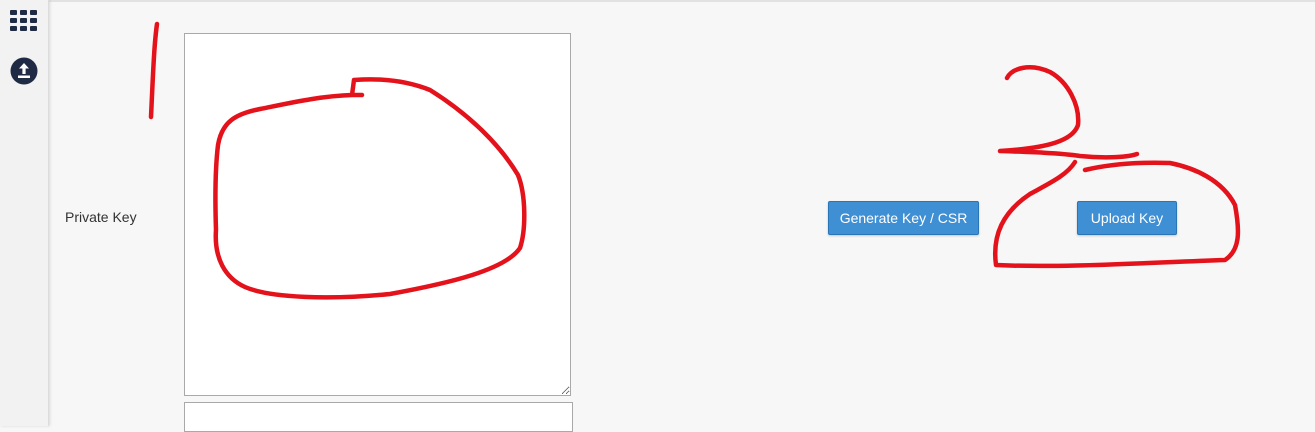  I want to click on generate-key-csr-button: Generate Key / CSR, so click(903, 218).